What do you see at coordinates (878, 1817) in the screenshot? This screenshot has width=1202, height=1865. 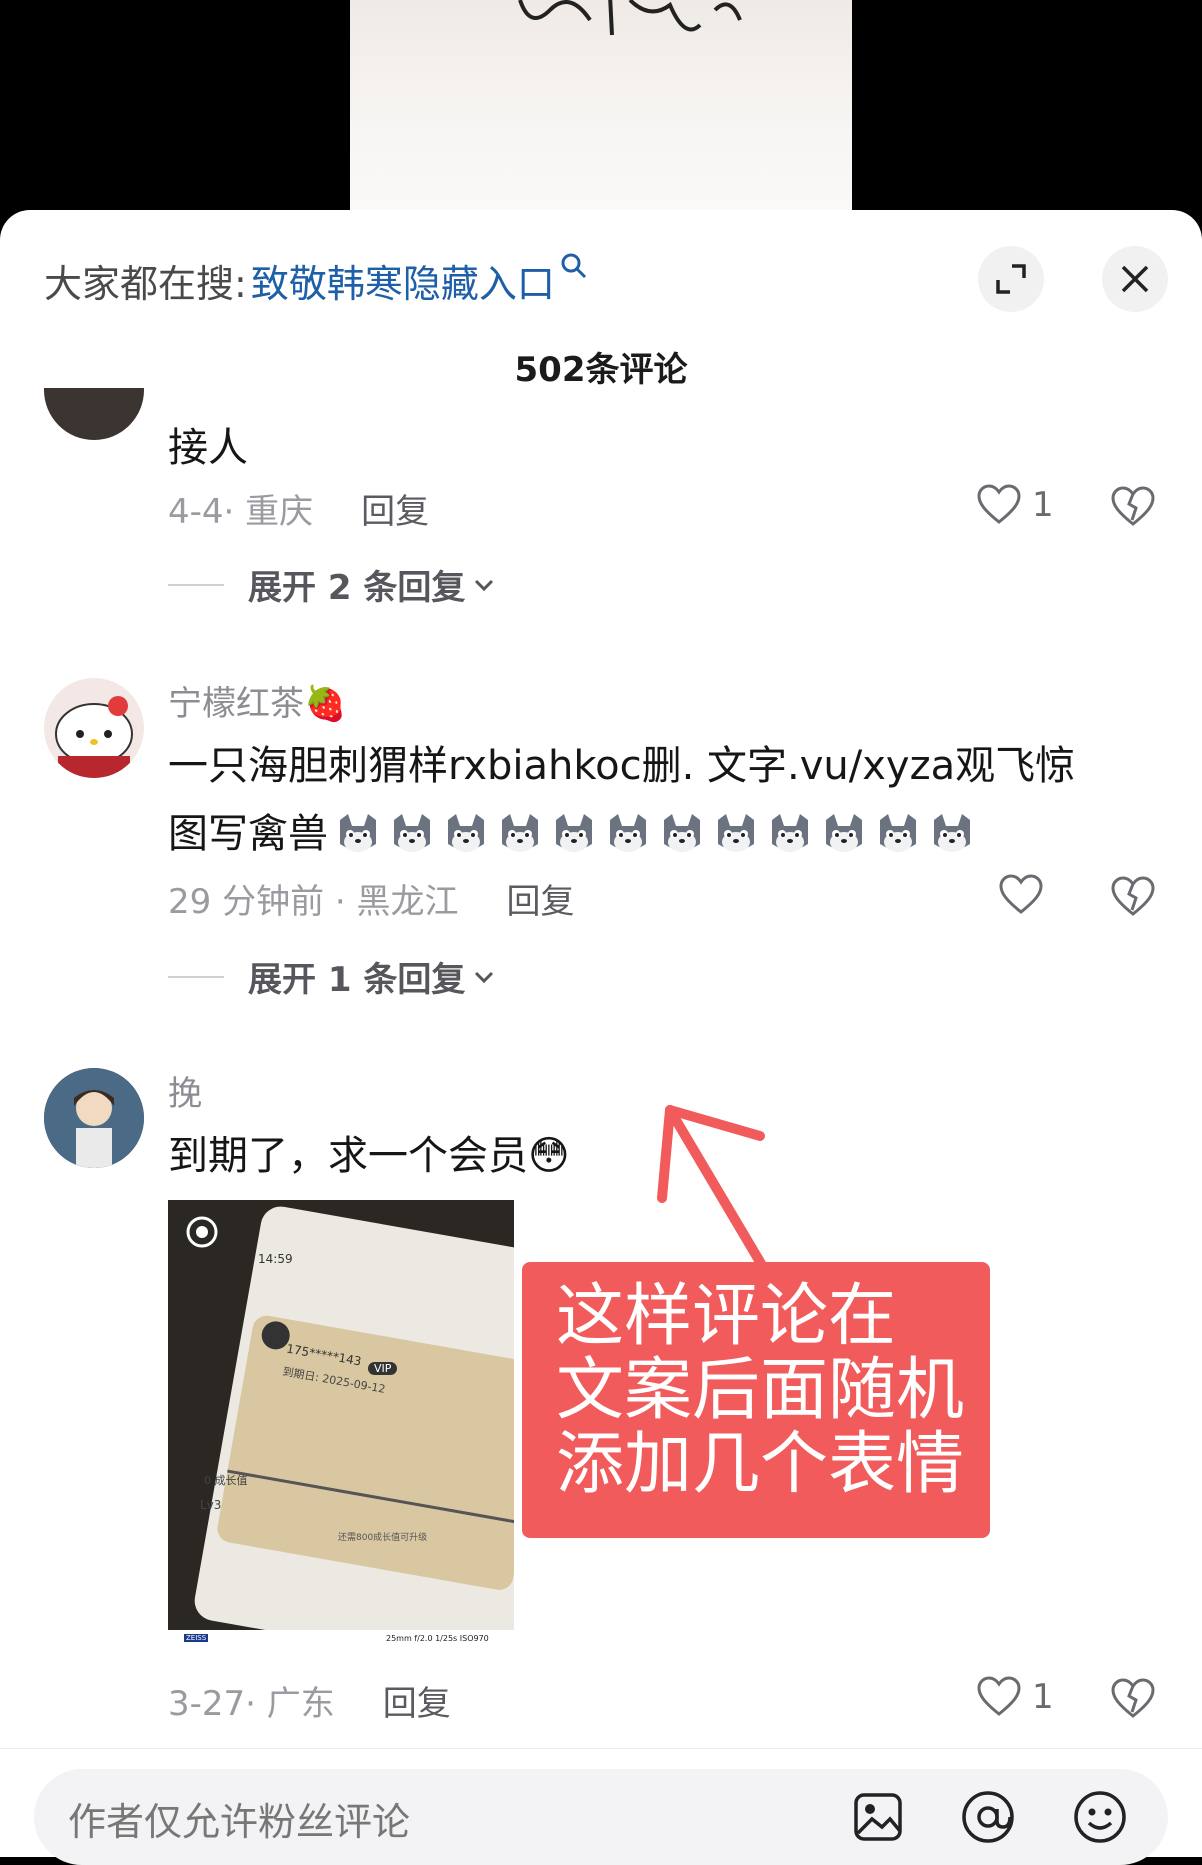 I see `image-icon` at bounding box center [878, 1817].